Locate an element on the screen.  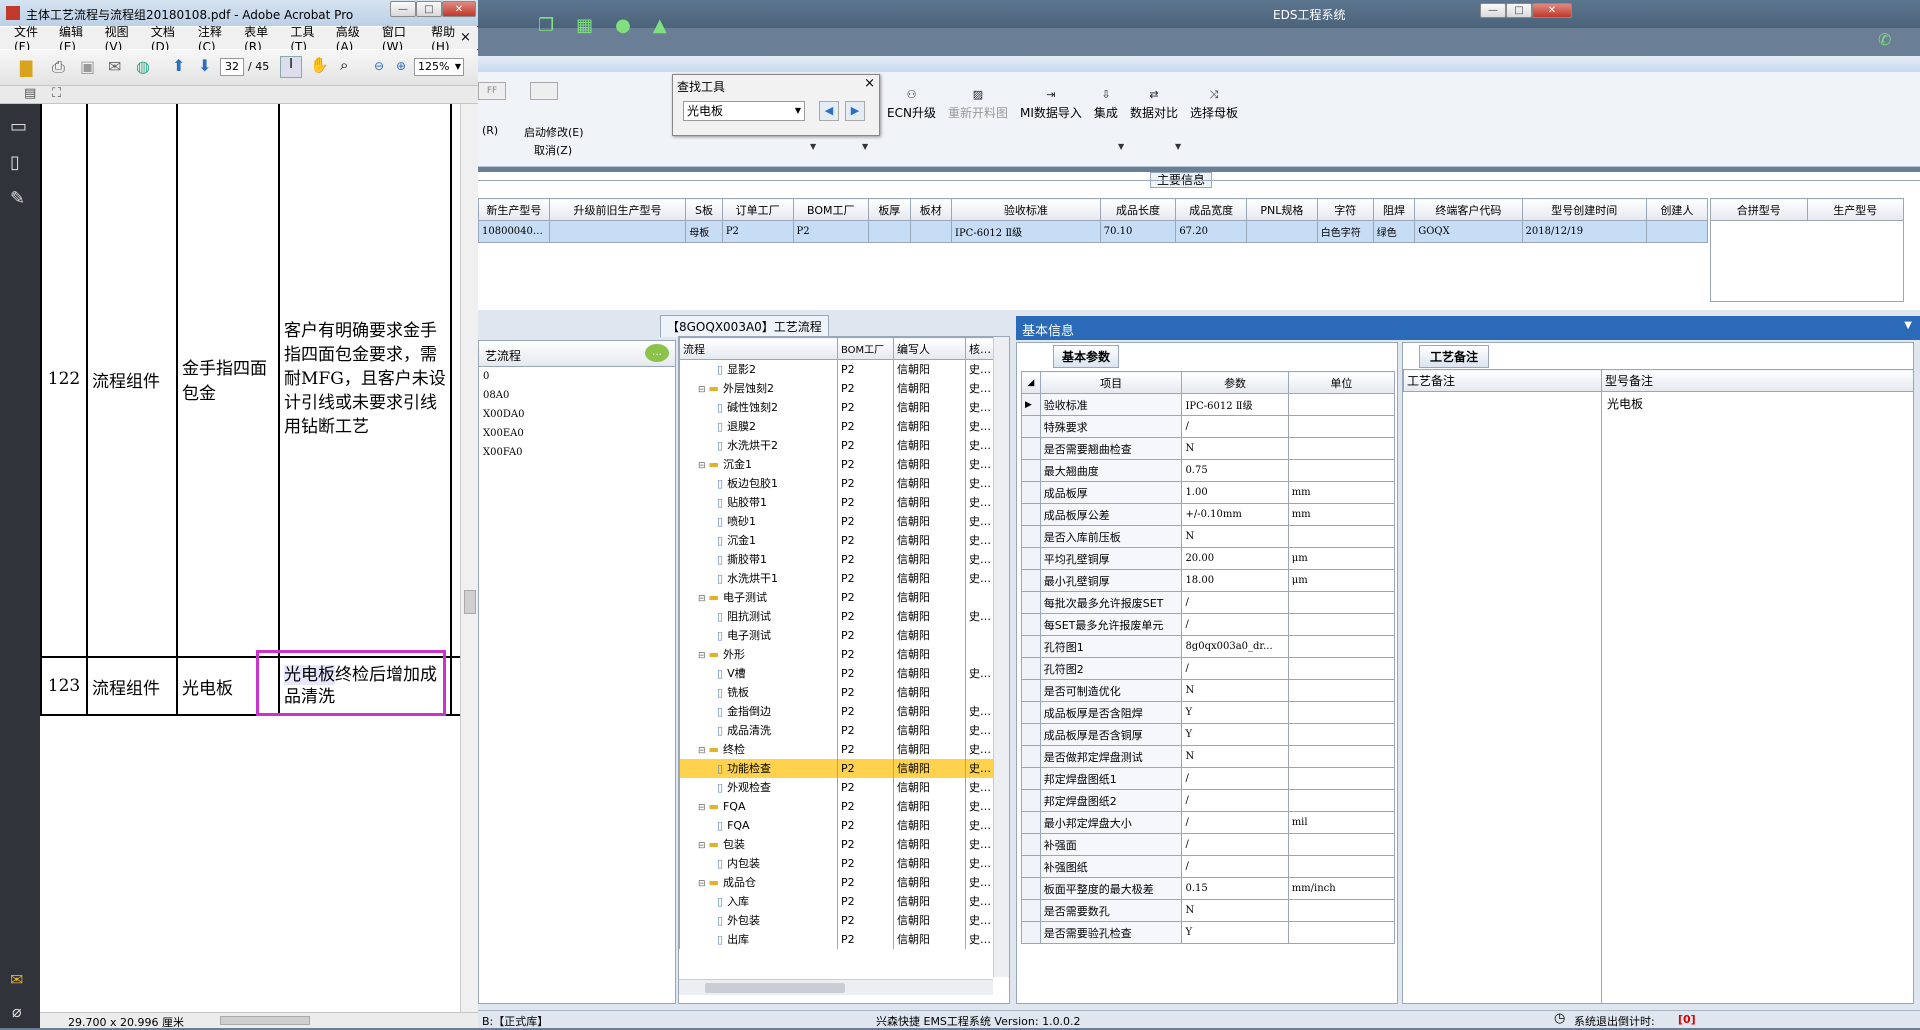
main-col-header: 板厚 is located at coordinates (889, 209).